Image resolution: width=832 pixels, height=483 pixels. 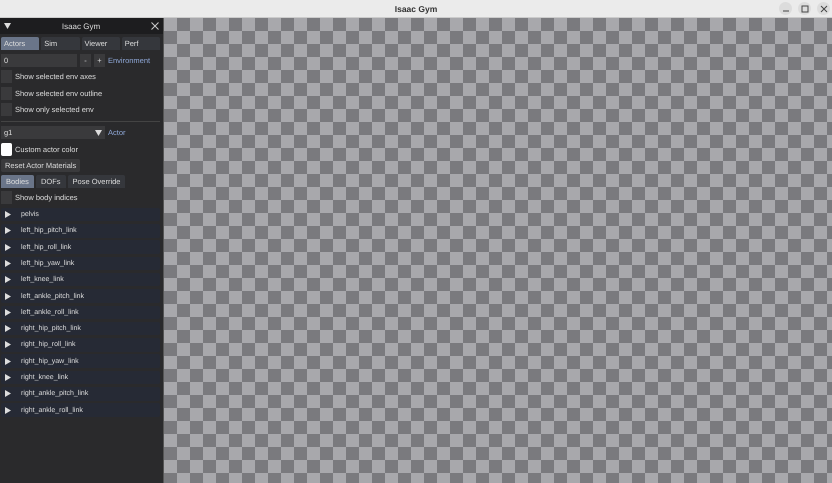 What do you see at coordinates (416, 9) in the screenshot?
I see `window-title: Isaac Gym` at bounding box center [416, 9].